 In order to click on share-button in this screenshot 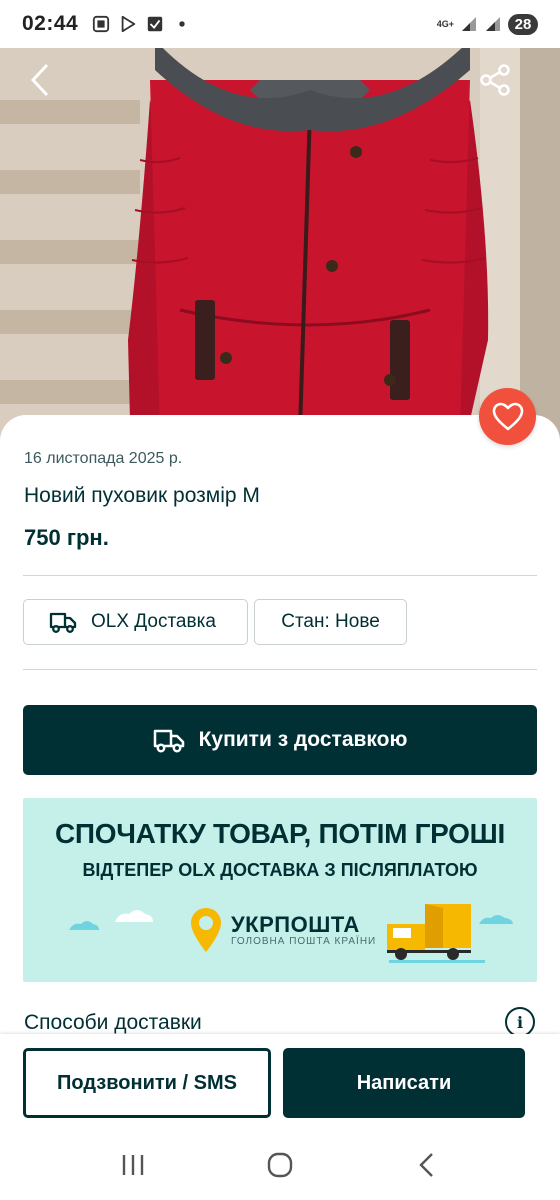, I will do `click(495, 80)`.